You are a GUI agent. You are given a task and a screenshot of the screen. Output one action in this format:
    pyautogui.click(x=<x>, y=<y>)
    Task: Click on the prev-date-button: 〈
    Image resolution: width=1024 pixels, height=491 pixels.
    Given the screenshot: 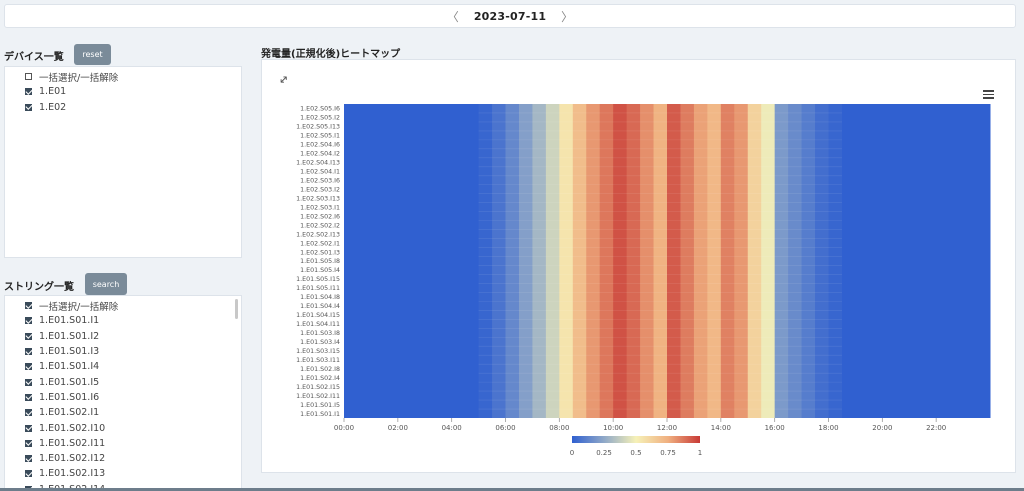 What is the action you would take?
    pyautogui.click(x=453, y=16)
    